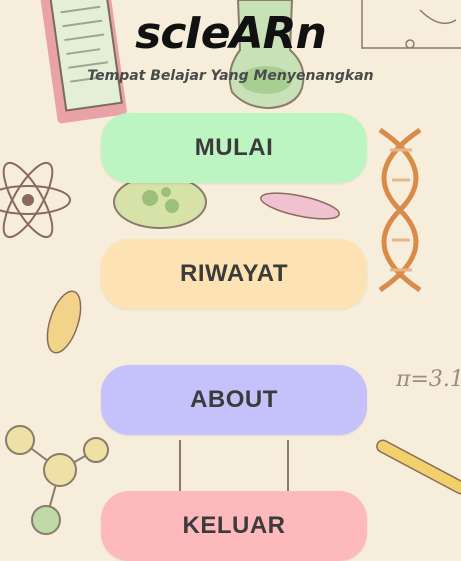 Image resolution: width=461 pixels, height=561 pixels. Describe the element at coordinates (231, 33) in the screenshot. I see `app-title: scIeARn` at that location.